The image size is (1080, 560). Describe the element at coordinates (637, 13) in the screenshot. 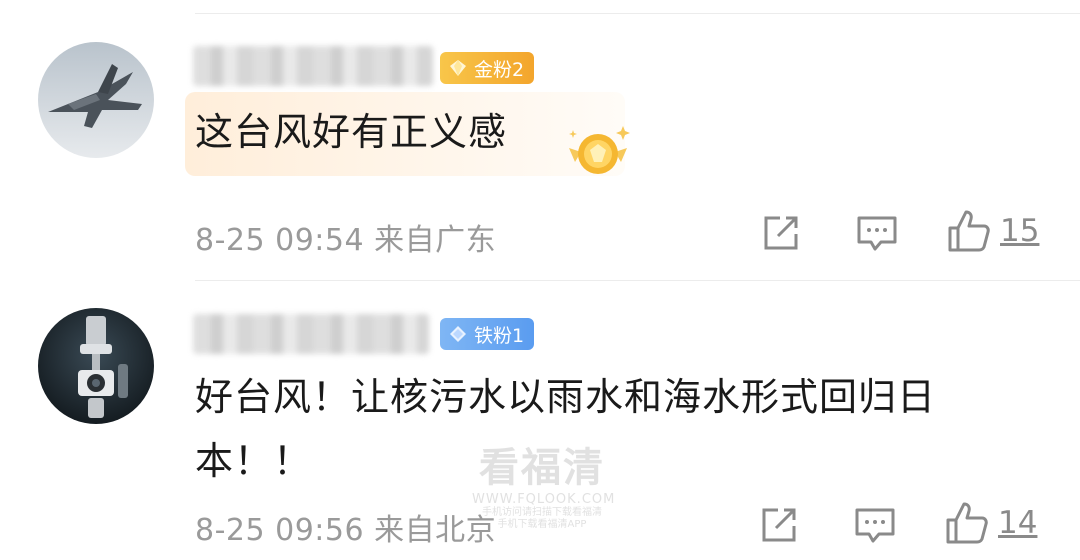

I see `top-divider` at that location.